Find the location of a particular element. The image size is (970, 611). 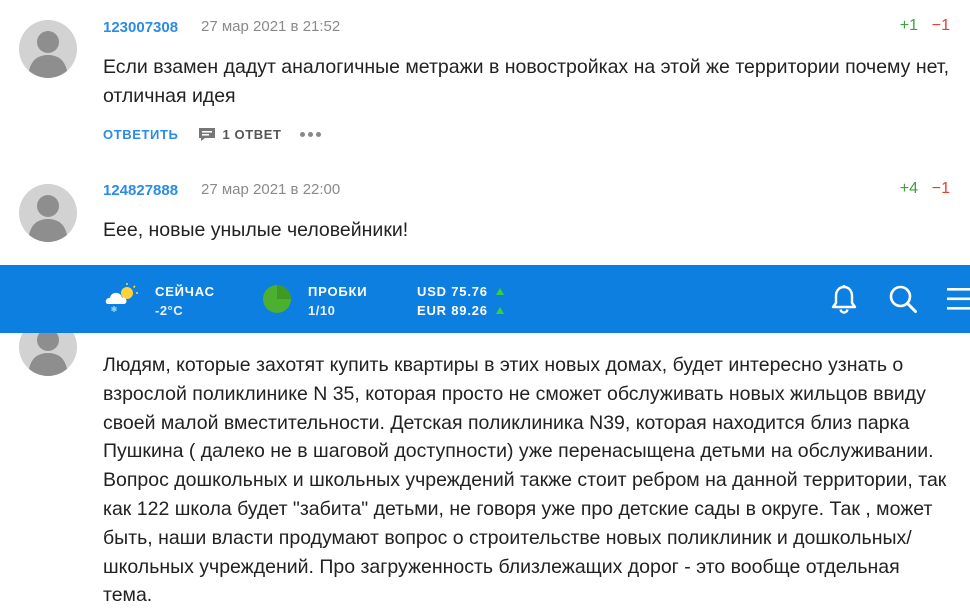

eur-rate: EUR 89.26 is located at coordinates (460, 310).